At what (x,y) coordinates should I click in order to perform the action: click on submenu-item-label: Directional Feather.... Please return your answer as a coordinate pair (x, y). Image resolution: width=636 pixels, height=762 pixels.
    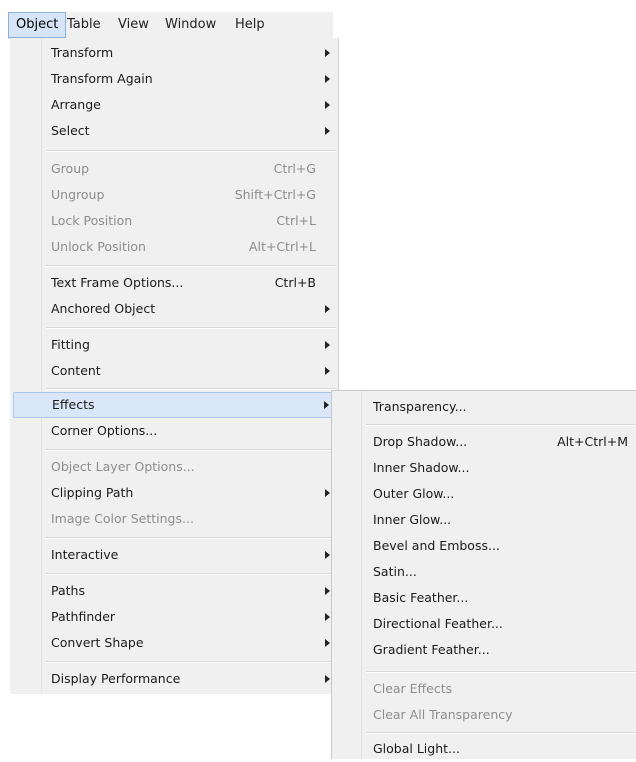
    Looking at the image, I should click on (438, 623).